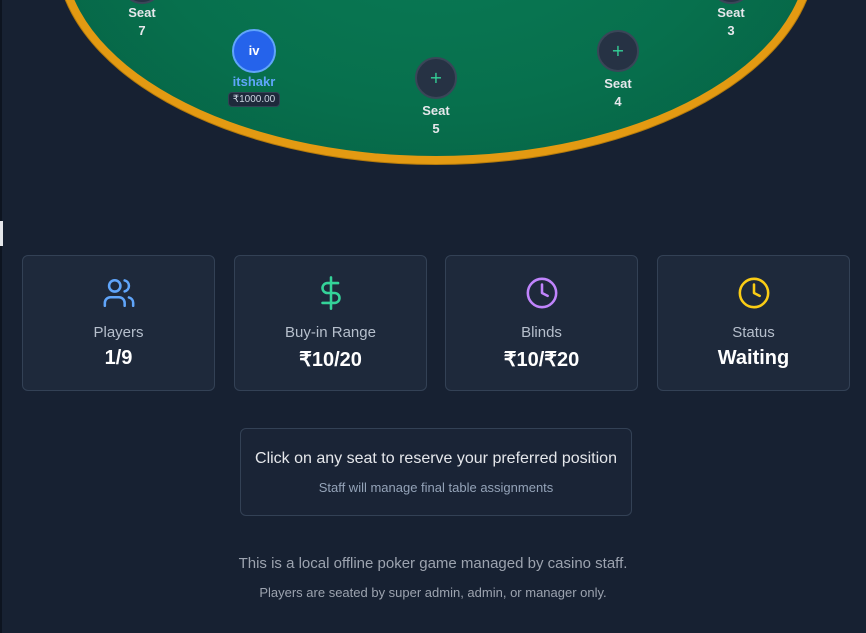 This screenshot has width=866, height=633. What do you see at coordinates (118, 332) in the screenshot?
I see `players-label: Players` at bounding box center [118, 332].